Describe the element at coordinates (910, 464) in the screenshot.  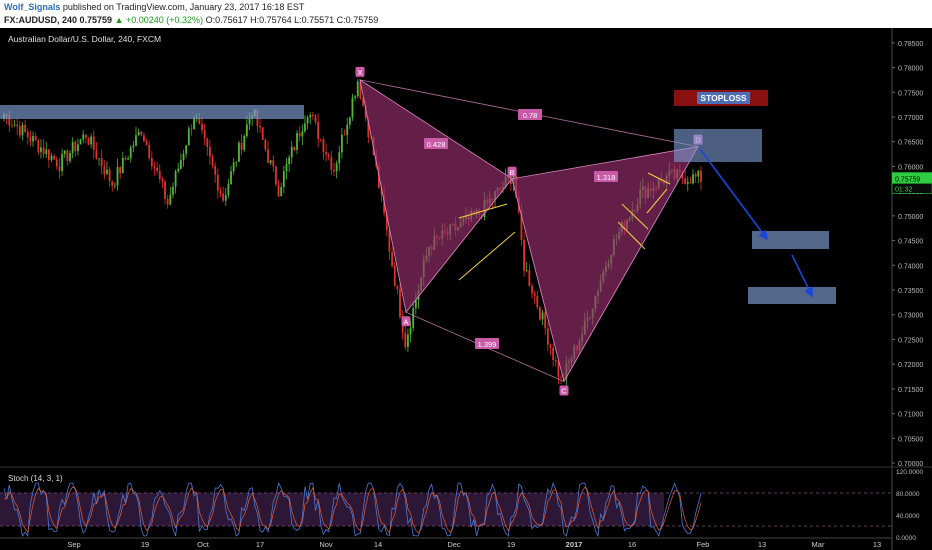
I see `price-tick-label: 0.70000` at that location.